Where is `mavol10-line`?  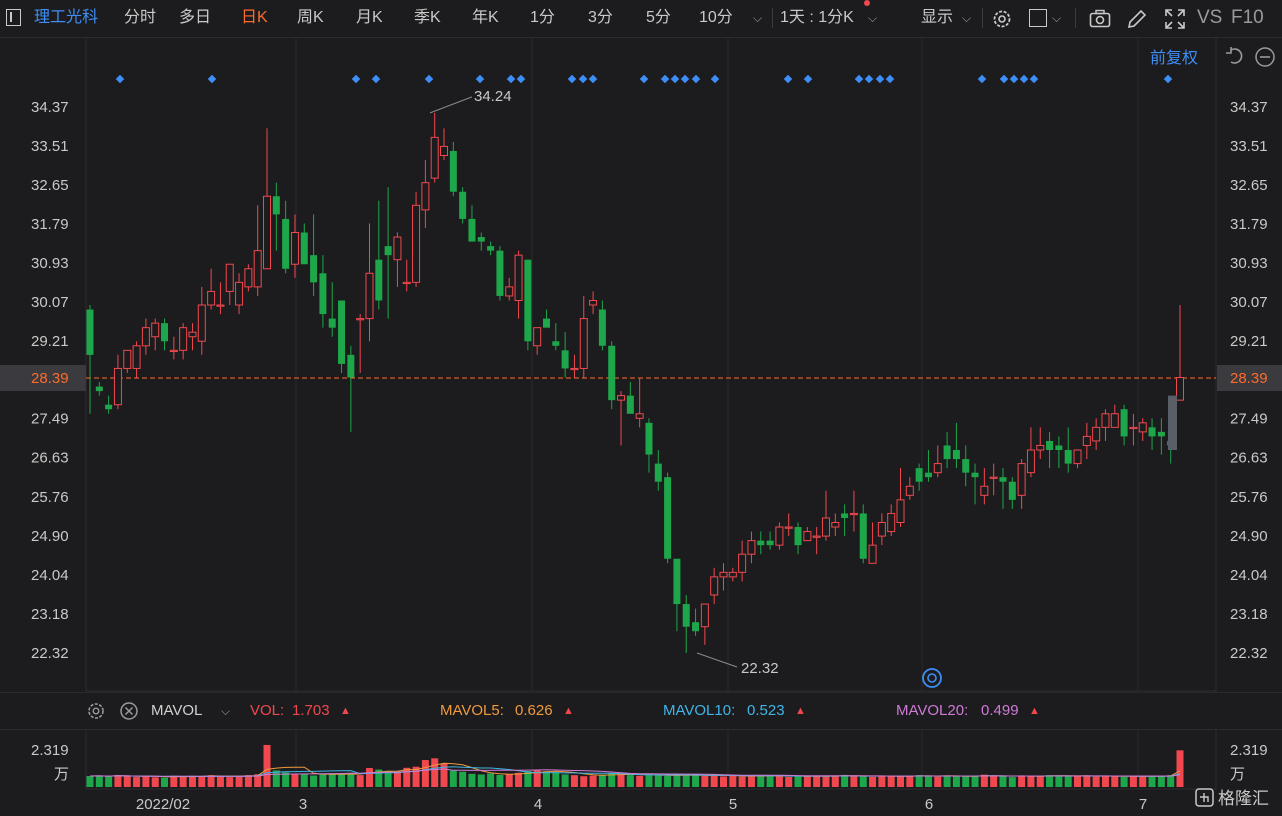 mavol10-line is located at coordinates (635, 771).